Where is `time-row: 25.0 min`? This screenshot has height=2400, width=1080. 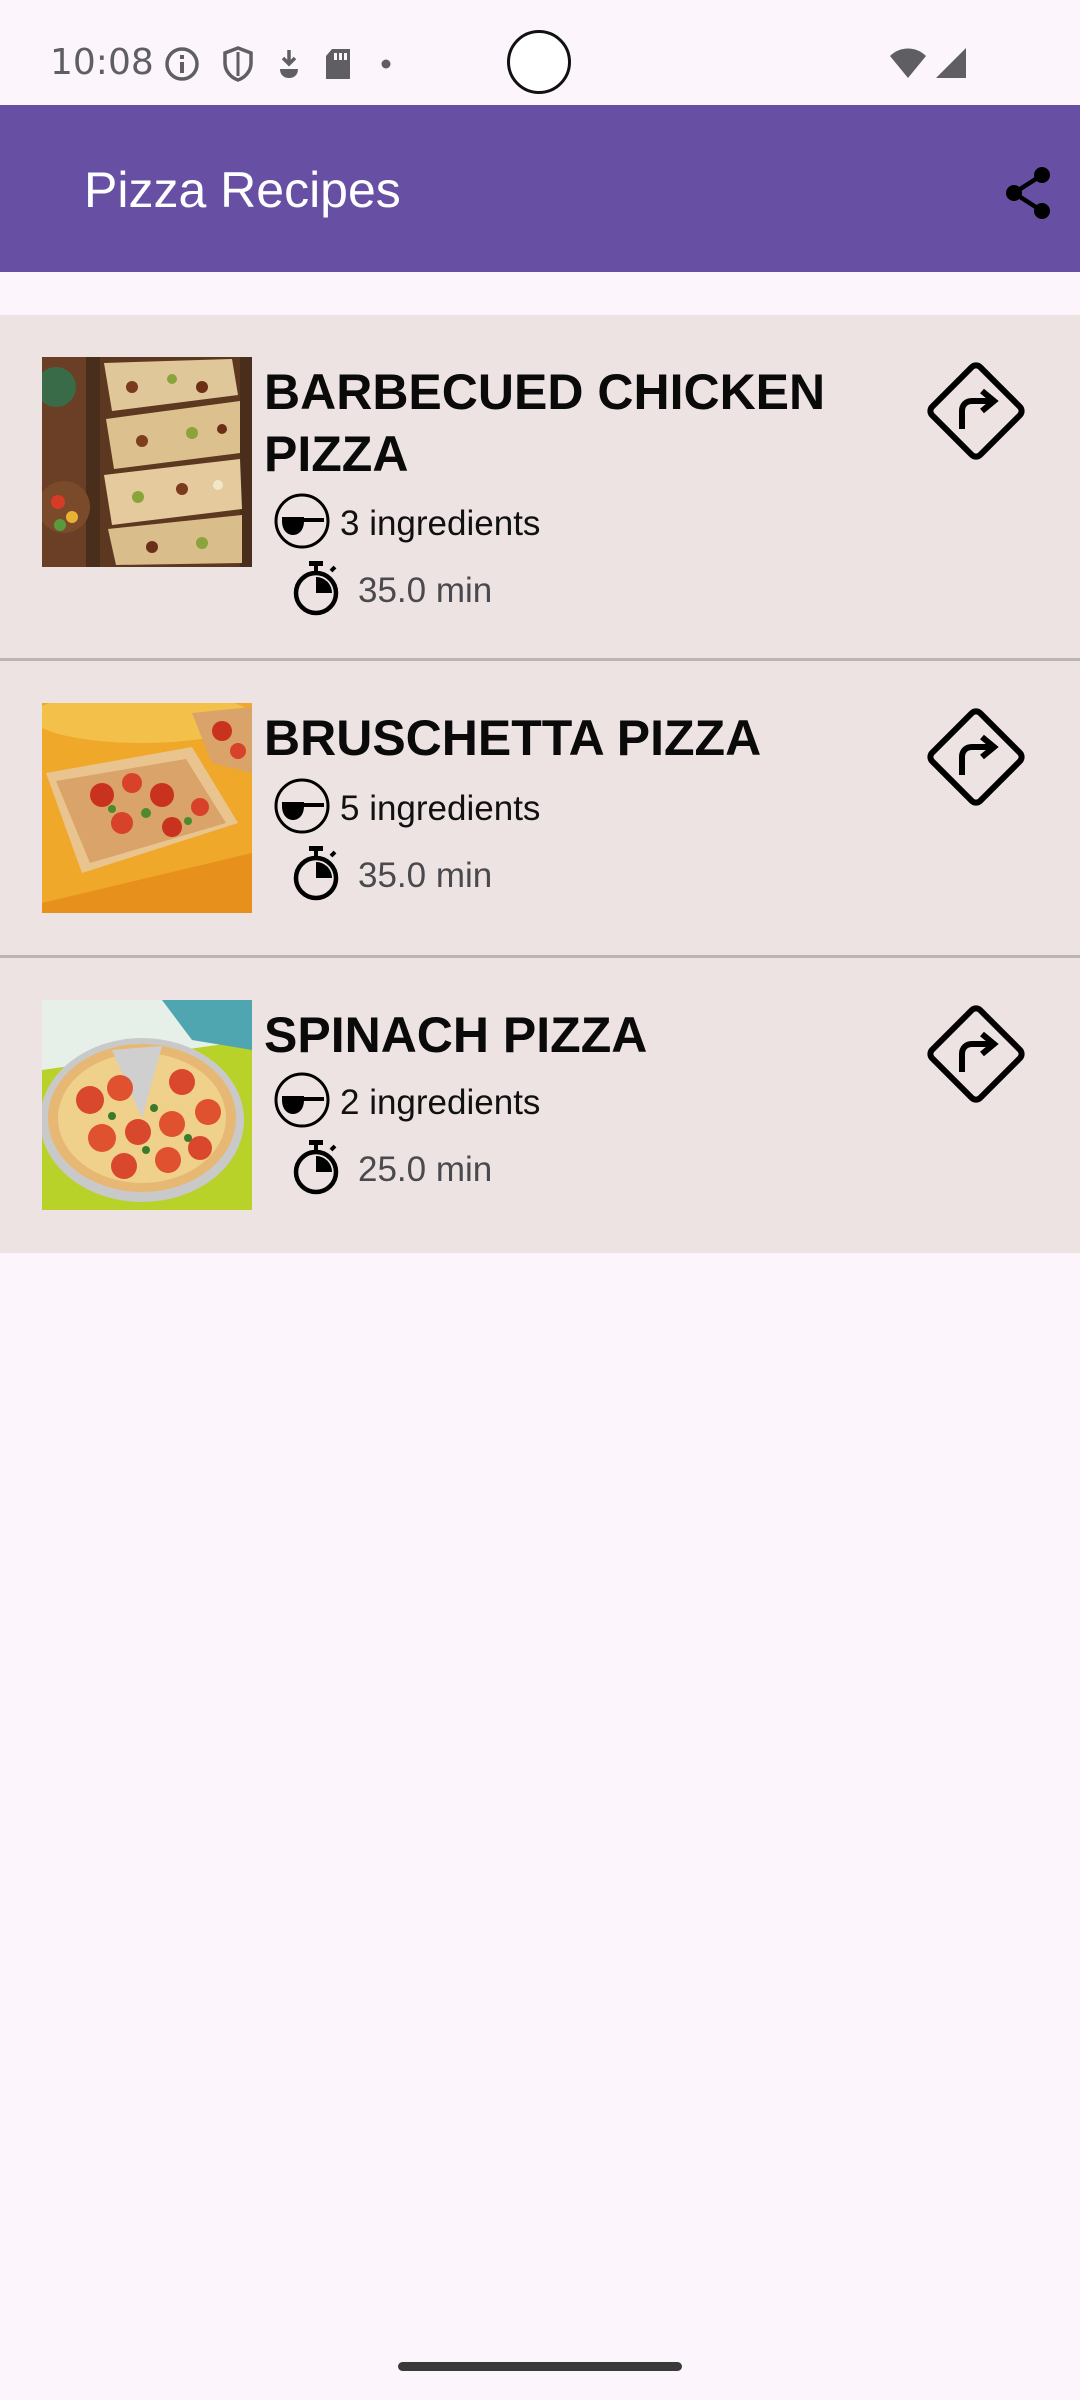
time-row: 25.0 min is located at coordinates (391, 1169).